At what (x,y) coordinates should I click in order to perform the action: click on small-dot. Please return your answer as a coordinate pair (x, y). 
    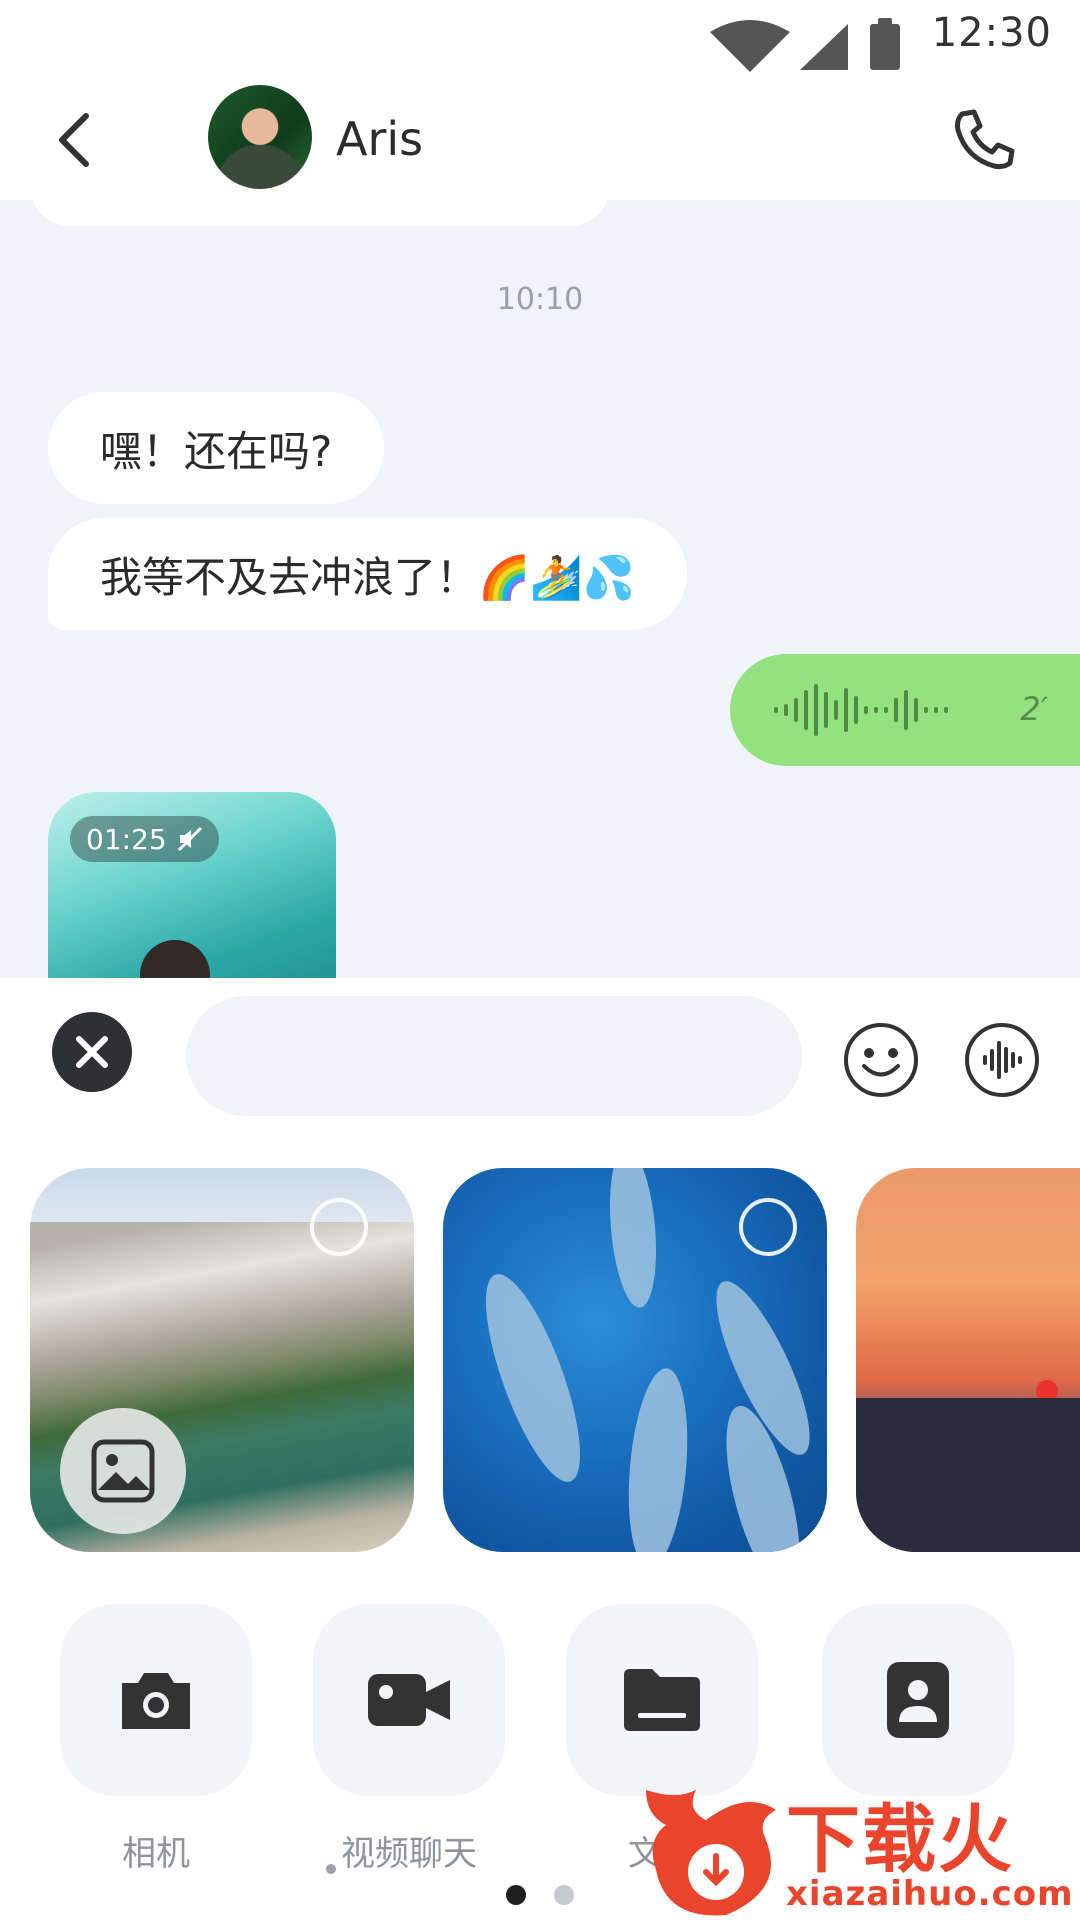
    Looking at the image, I should click on (331, 1869).